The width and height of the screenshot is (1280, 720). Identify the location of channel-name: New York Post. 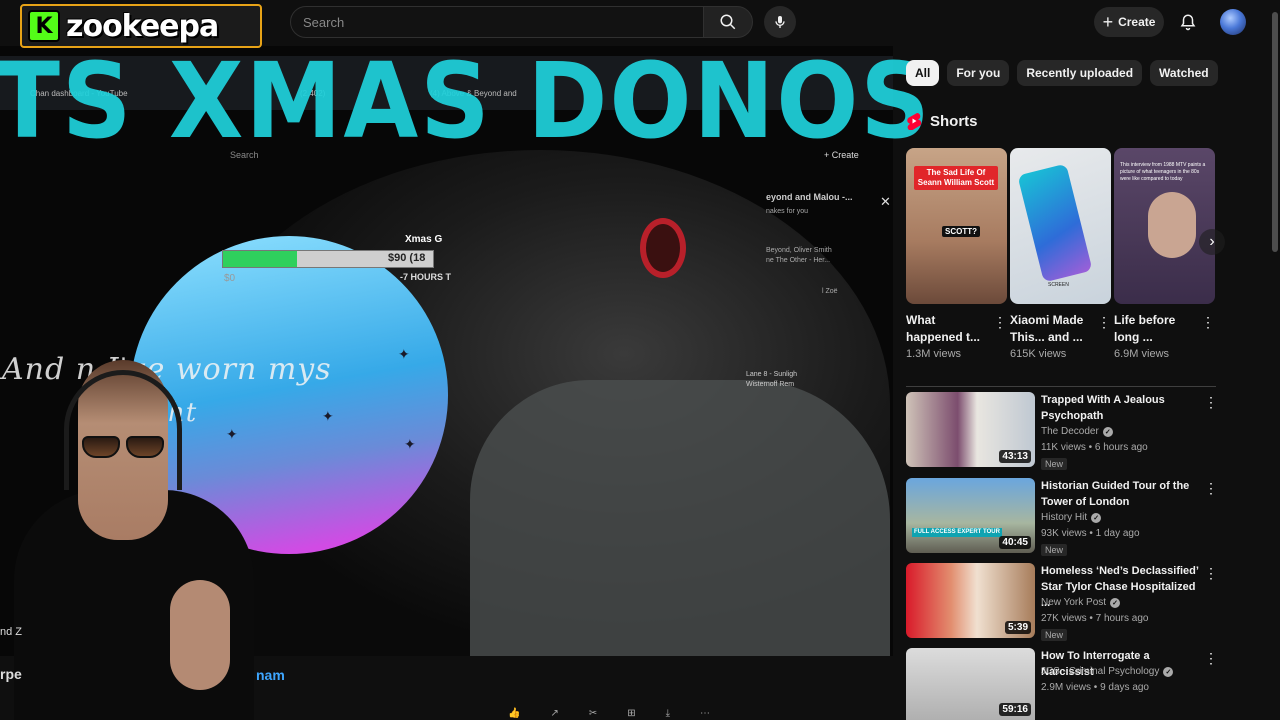
(1074, 602).